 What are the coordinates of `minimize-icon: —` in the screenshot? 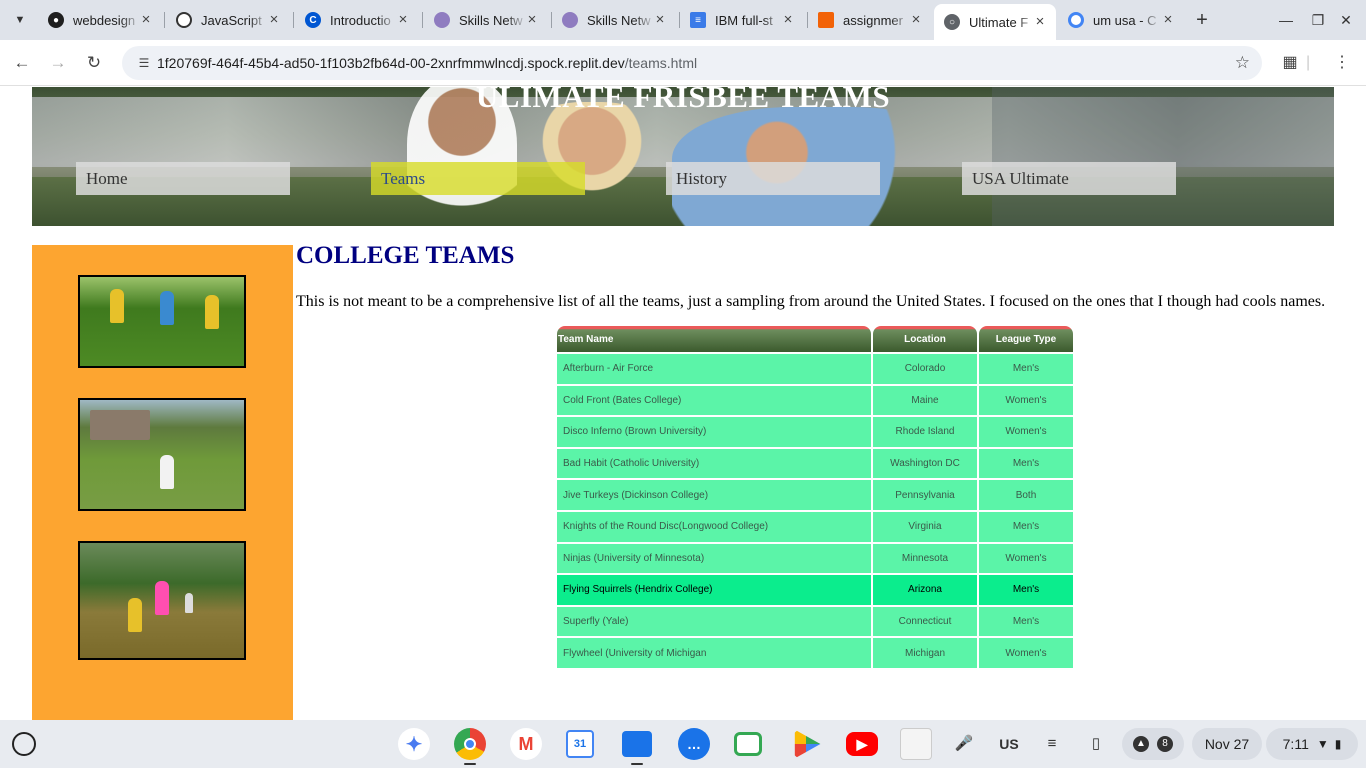 It's located at (1286, 20).